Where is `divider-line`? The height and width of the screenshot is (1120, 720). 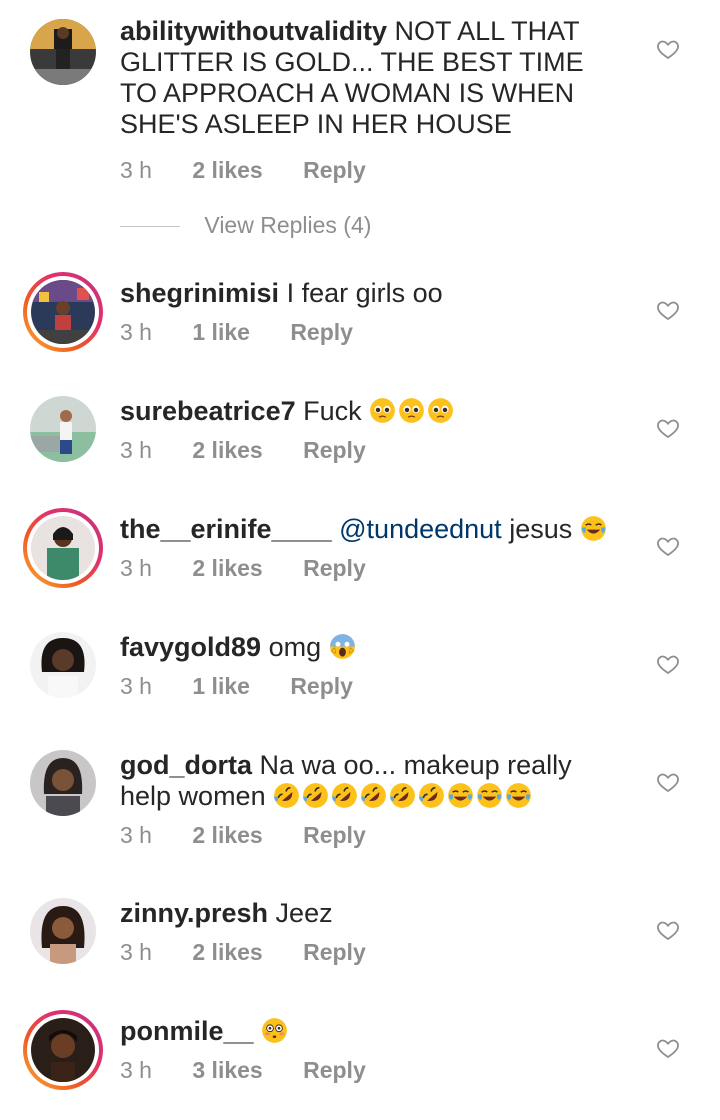
divider-line is located at coordinates (150, 227).